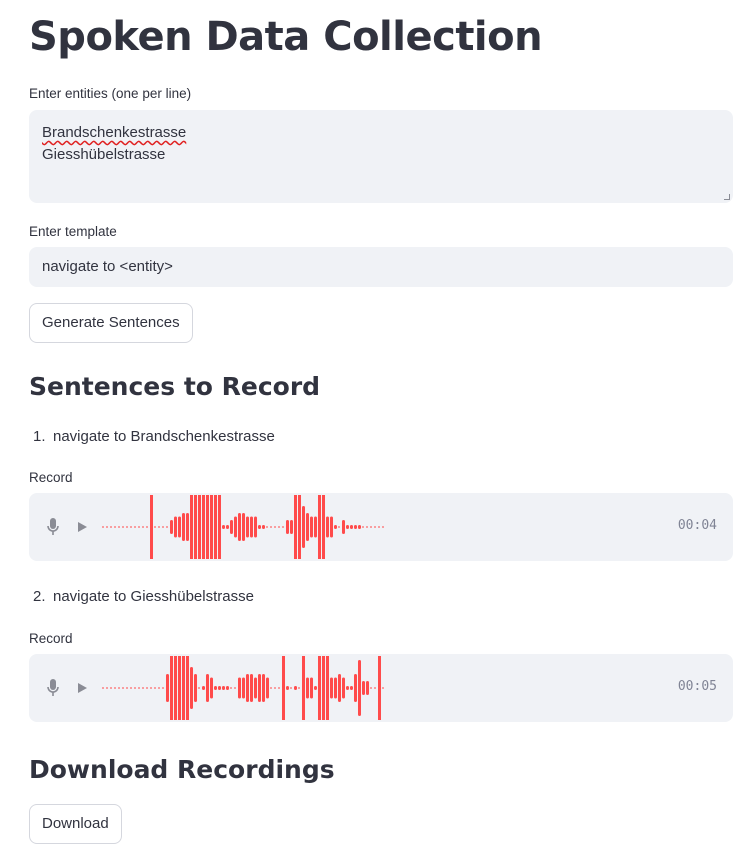  Describe the element at coordinates (110, 93) in the screenshot. I see `entities-label: Enter entities (one per line)` at that location.